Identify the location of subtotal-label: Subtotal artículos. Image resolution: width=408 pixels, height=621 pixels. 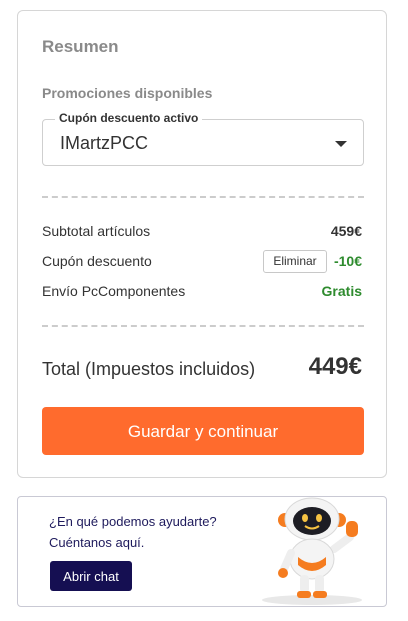
(96, 231).